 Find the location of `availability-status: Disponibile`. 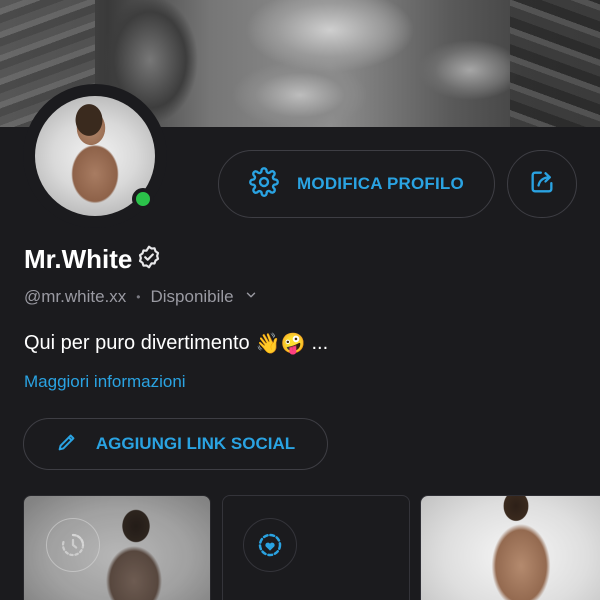

availability-status: Disponibile is located at coordinates (191, 297).